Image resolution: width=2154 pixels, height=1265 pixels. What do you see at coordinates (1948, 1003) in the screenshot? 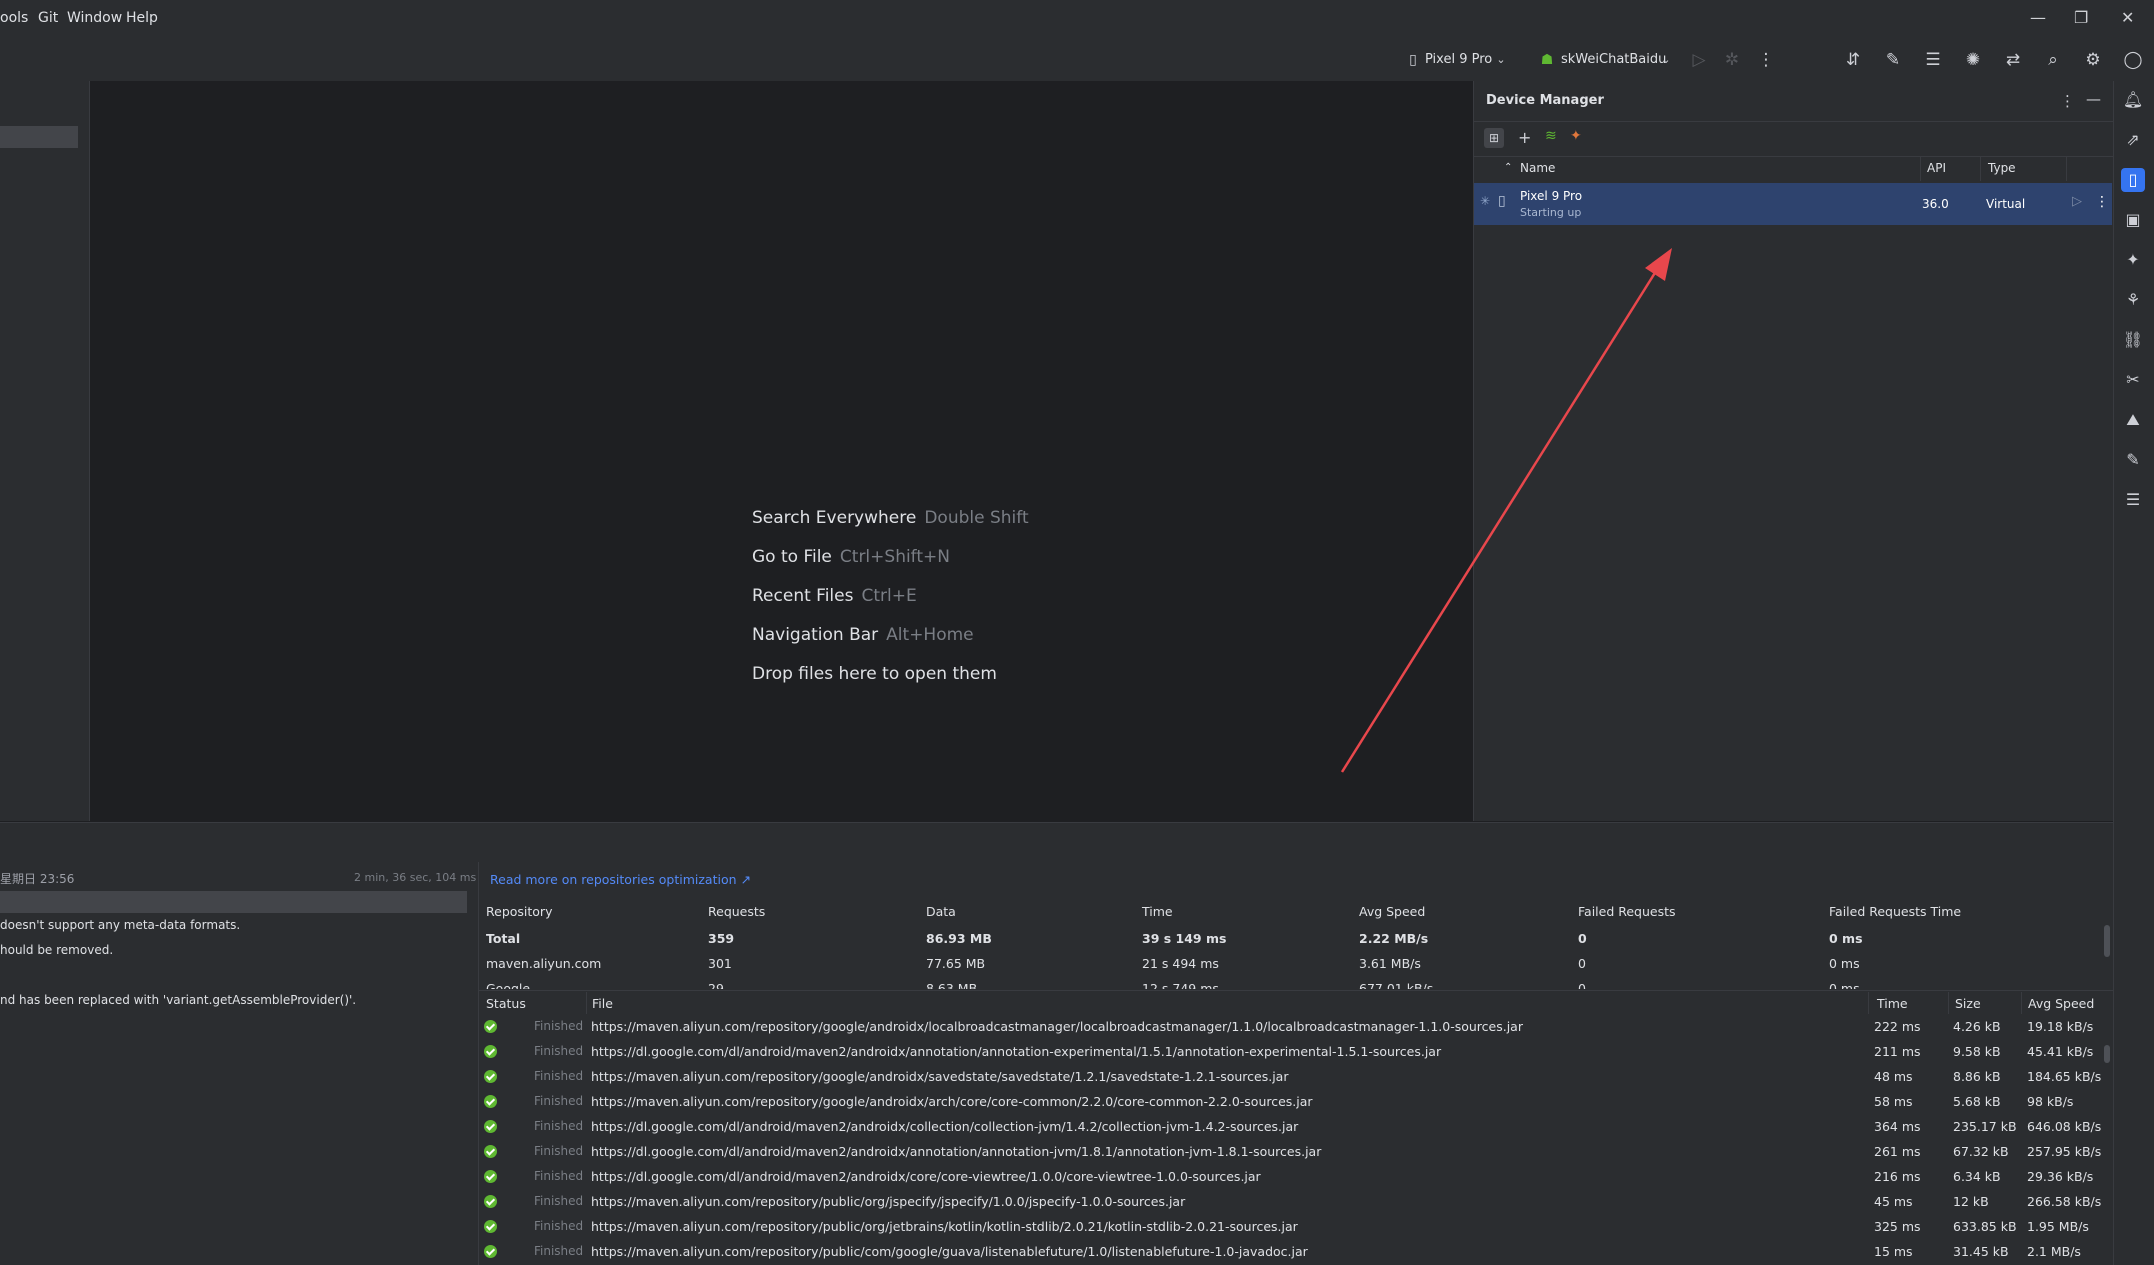
I see `divider` at bounding box center [1948, 1003].